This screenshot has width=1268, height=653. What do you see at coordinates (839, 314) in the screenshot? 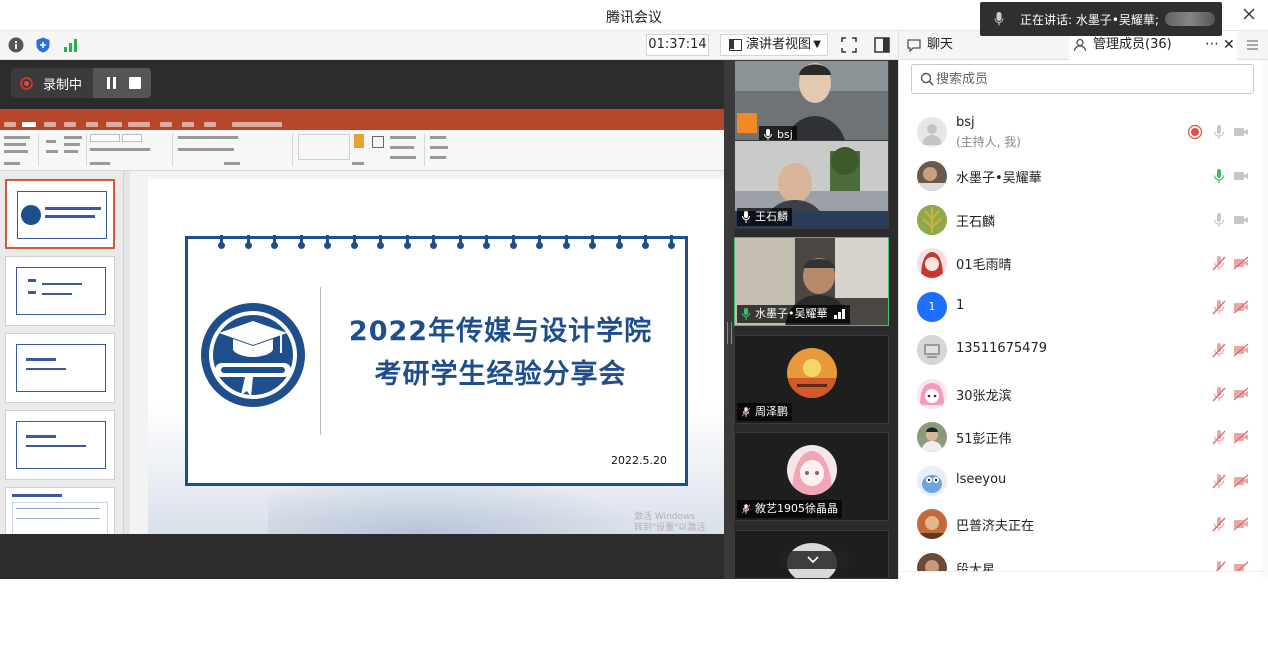
I see `signal-icon` at bounding box center [839, 314].